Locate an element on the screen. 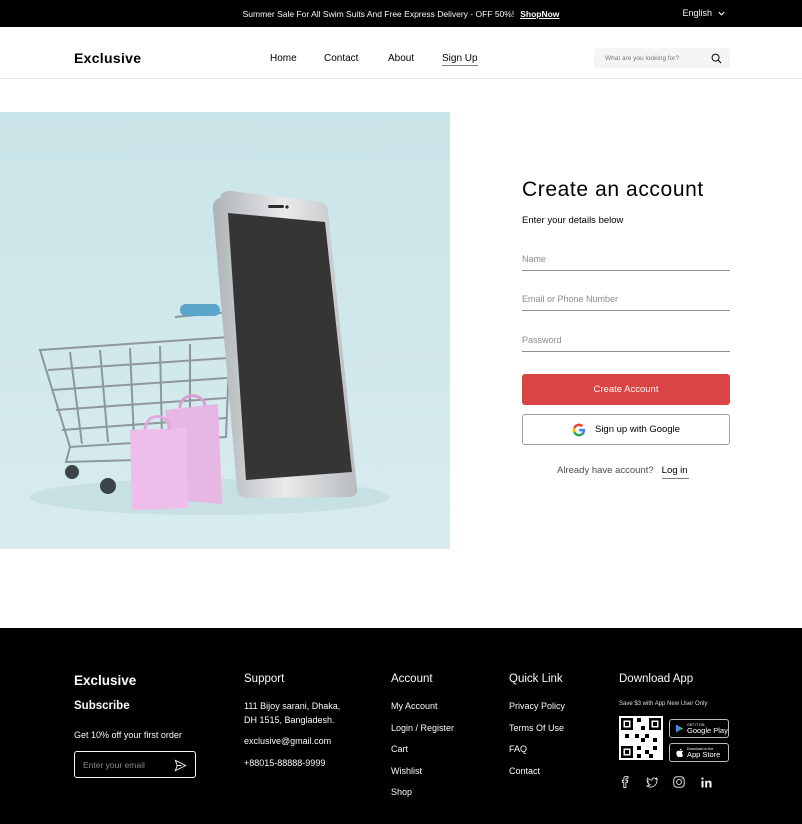  nav-about: About is located at coordinates (401, 58).